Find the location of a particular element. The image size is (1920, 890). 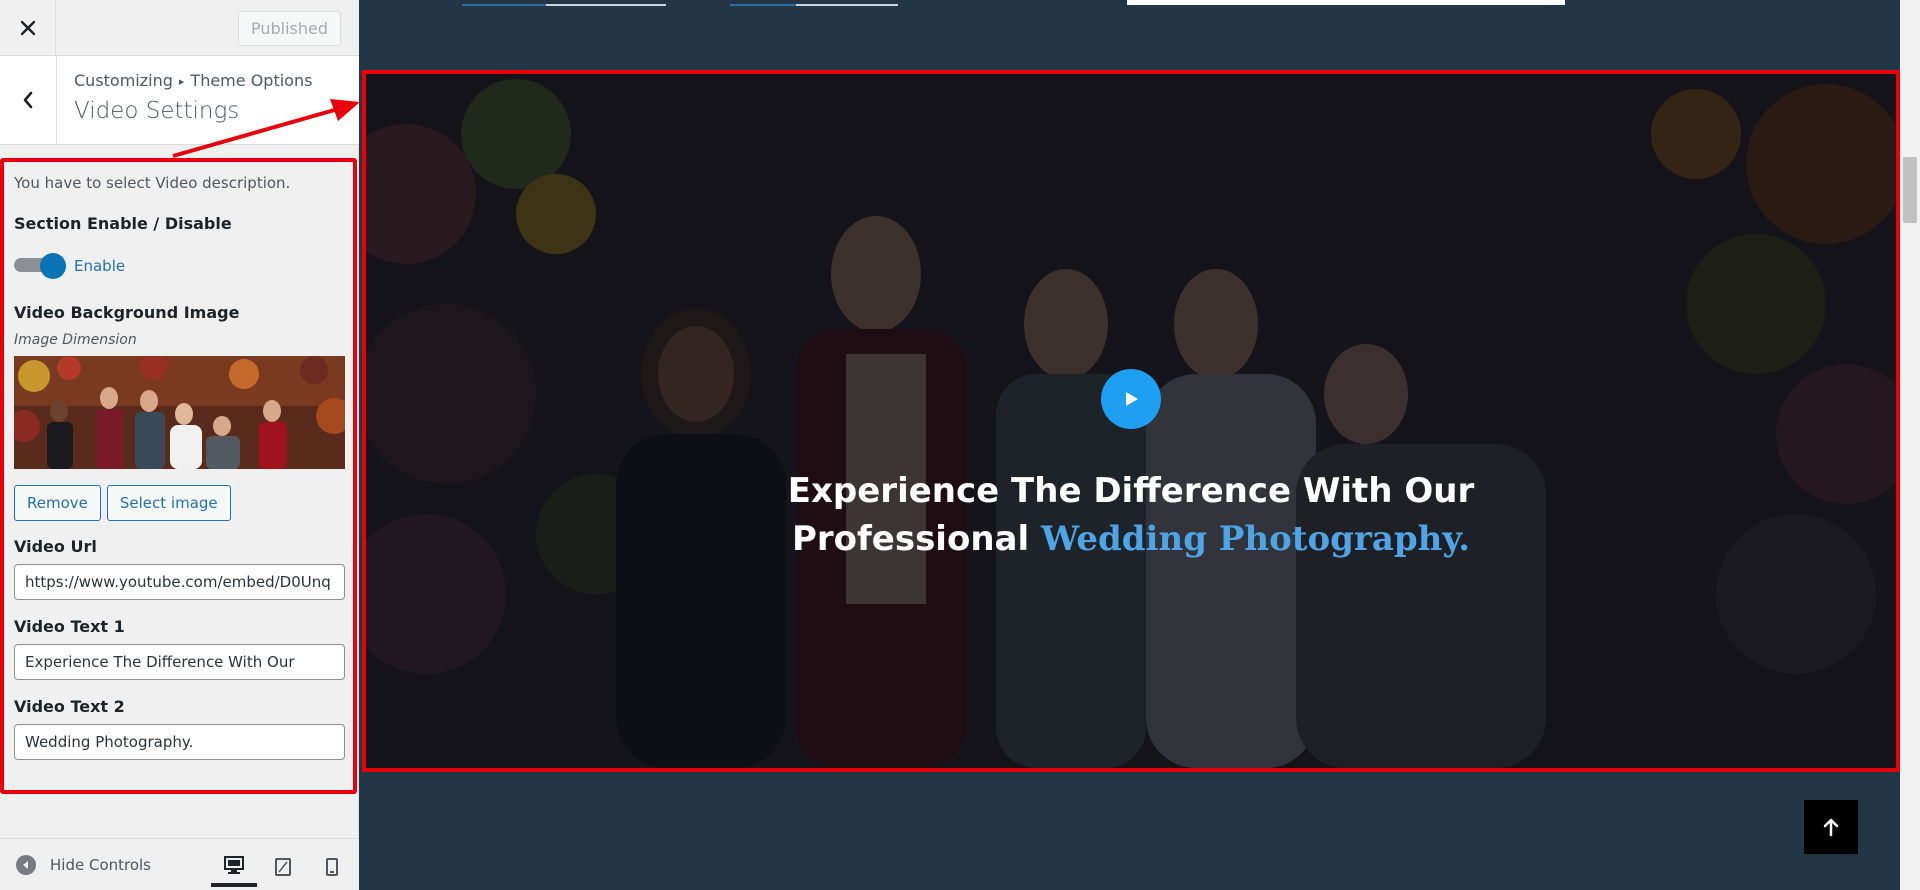

play-video-button is located at coordinates (1131, 399).